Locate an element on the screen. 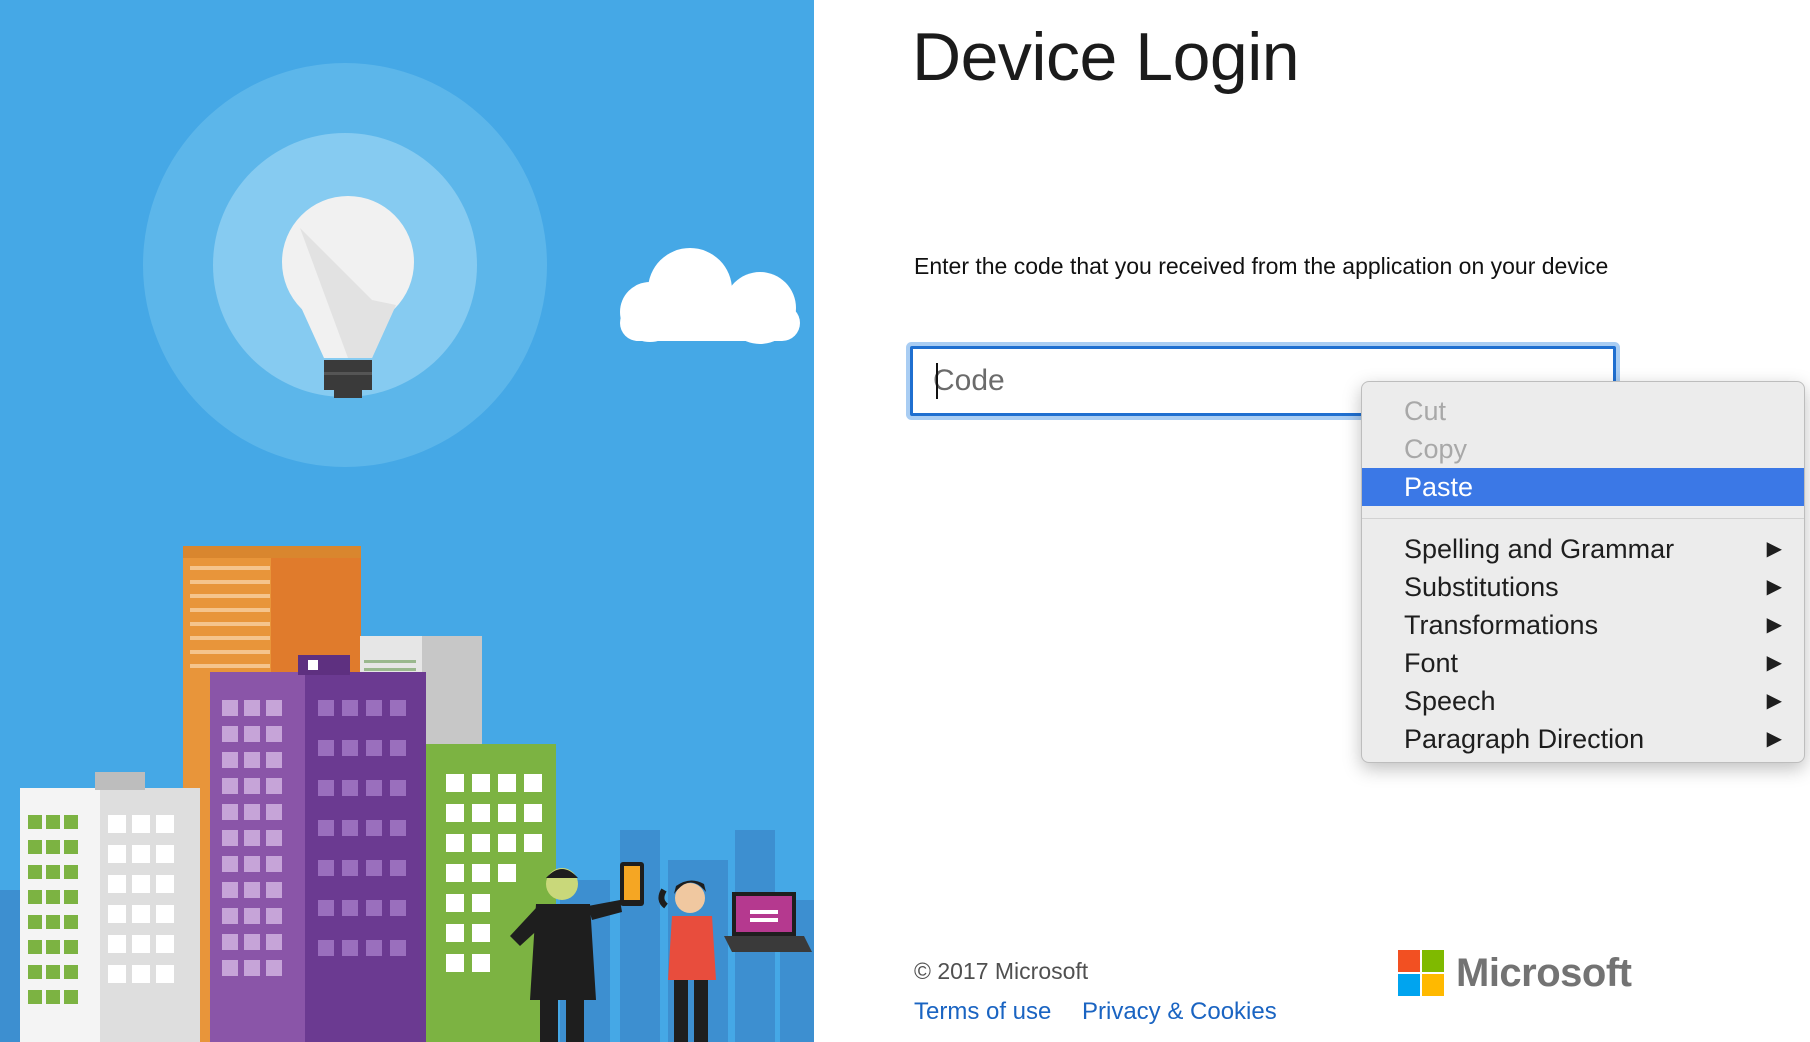  menu-item-paste: Paste is located at coordinates (1583, 487).